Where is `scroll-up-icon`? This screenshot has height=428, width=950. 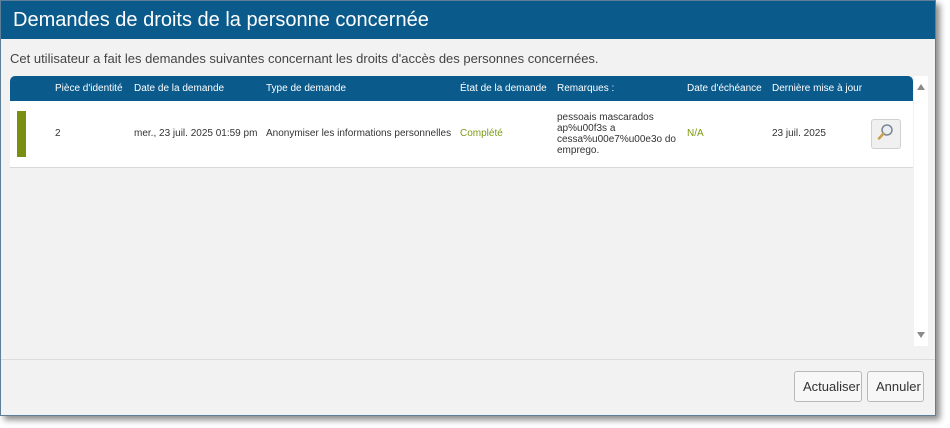 scroll-up-icon is located at coordinates (921, 87).